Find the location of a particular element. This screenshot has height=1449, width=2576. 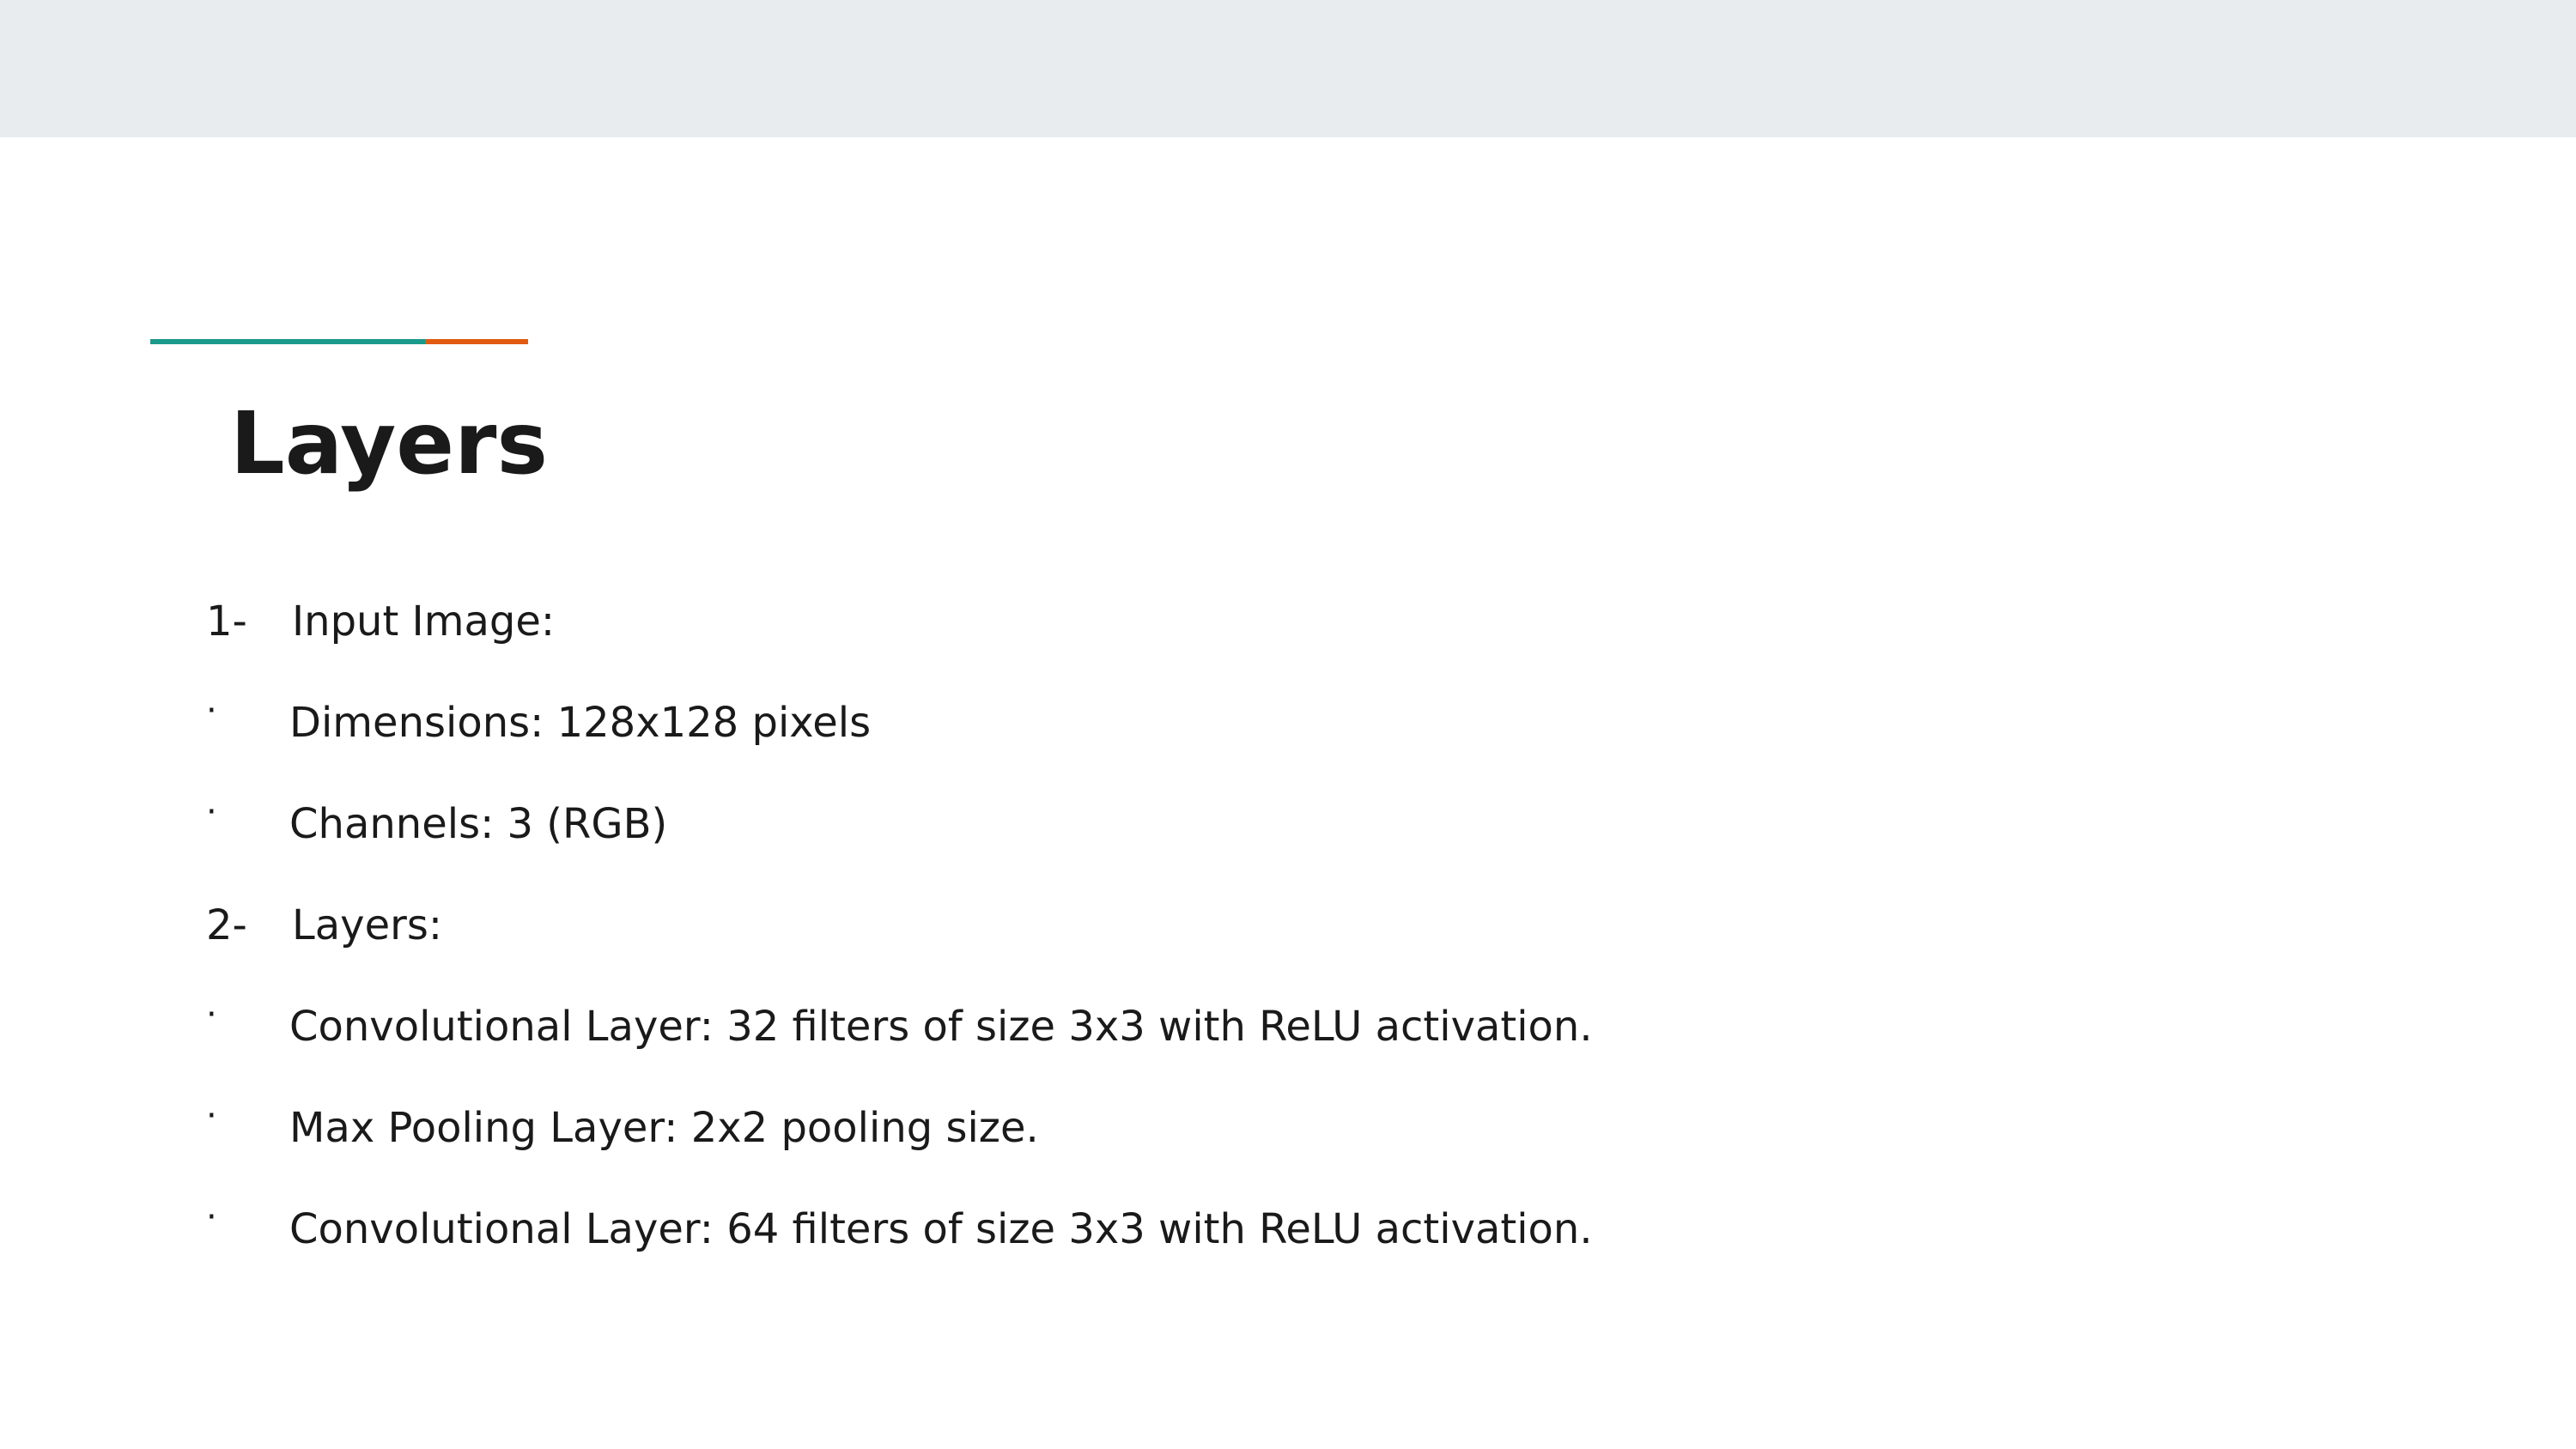

accent-line-orange is located at coordinates (477, 341).